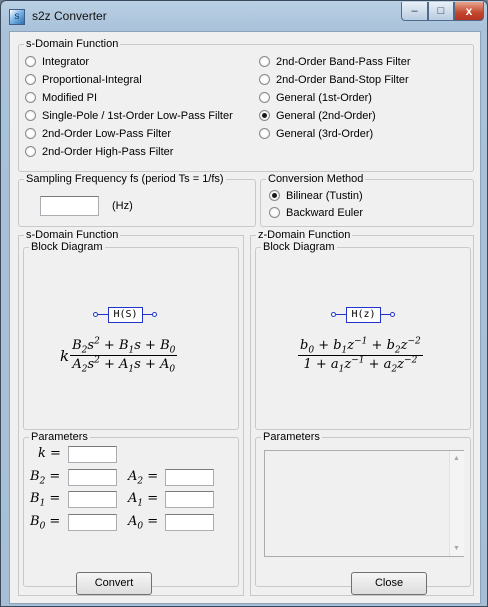 This screenshot has height=607, width=488. Describe the element at coordinates (69, 206) in the screenshot. I see `sampling-frequency-input` at that location.